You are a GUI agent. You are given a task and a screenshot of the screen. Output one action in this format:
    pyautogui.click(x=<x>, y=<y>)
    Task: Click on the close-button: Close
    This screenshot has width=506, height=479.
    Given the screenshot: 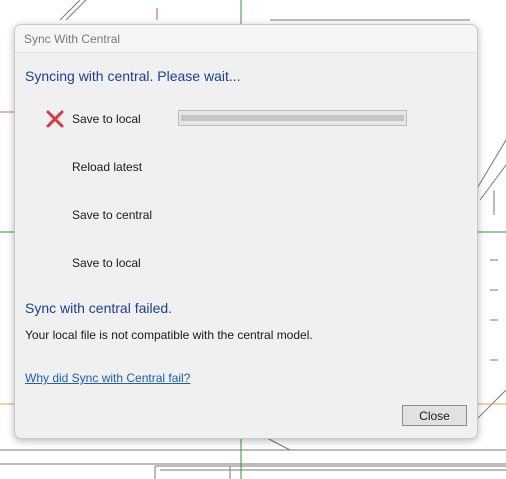 What is the action you would take?
    pyautogui.click(x=434, y=415)
    